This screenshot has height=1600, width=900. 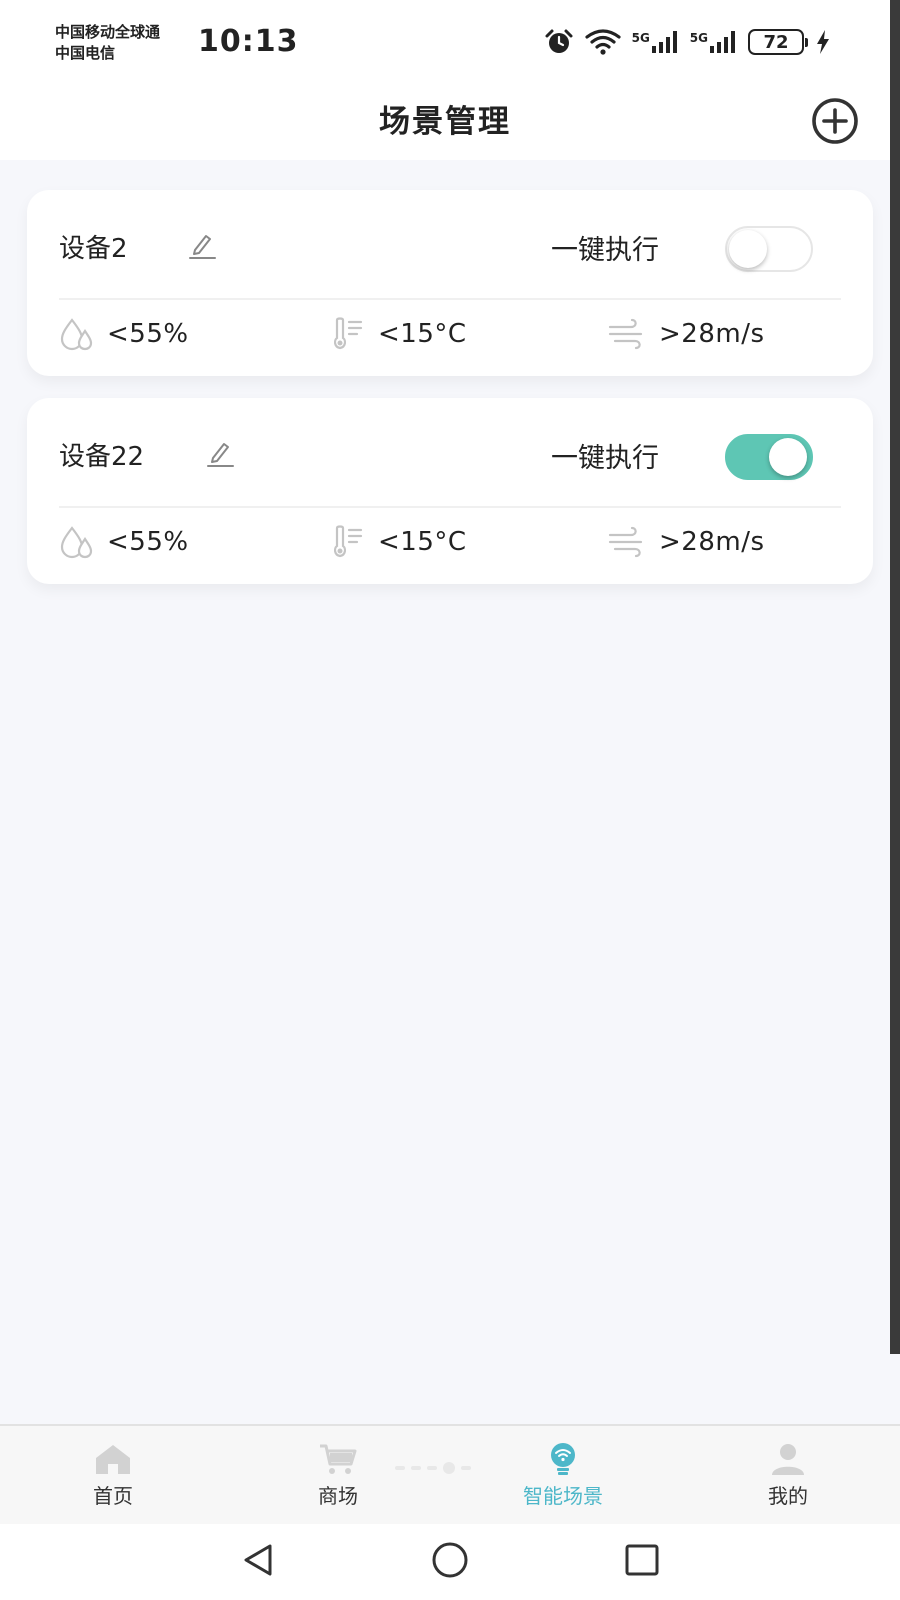 I want to click on alarm-icon, so click(x=559, y=41).